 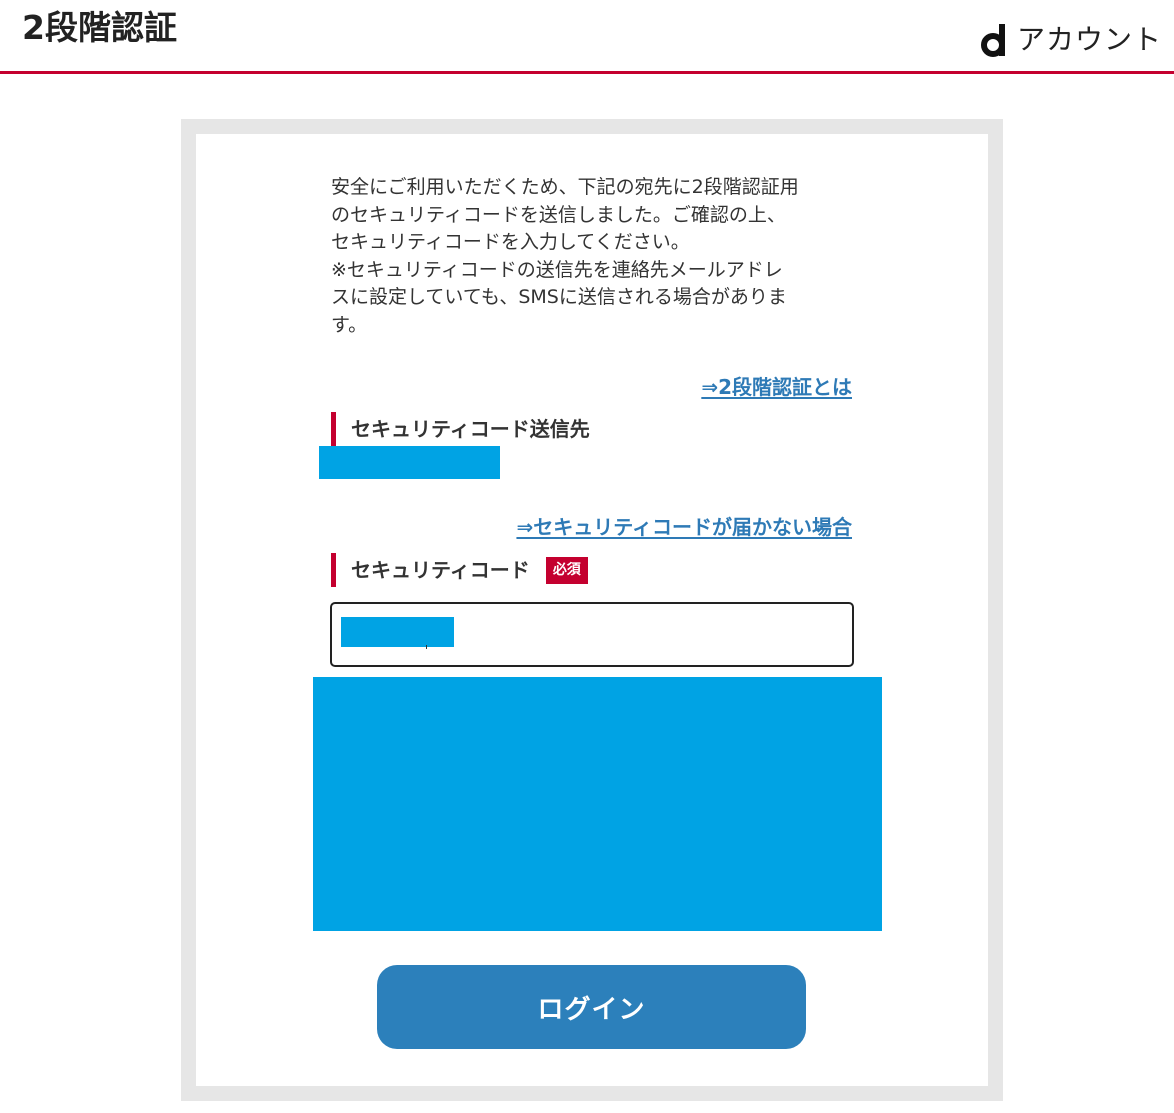 I want to click on security-code-heading: セキュリティコード 必須, so click(x=459, y=570).